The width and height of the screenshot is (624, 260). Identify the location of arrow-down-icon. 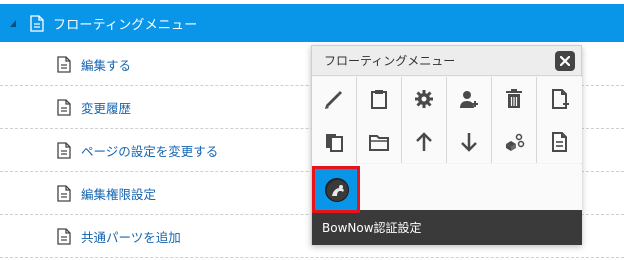
(469, 142).